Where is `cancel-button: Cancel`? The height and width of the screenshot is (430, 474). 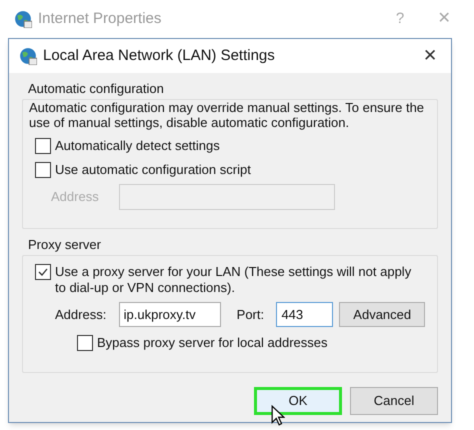 cancel-button: Cancel is located at coordinates (394, 401).